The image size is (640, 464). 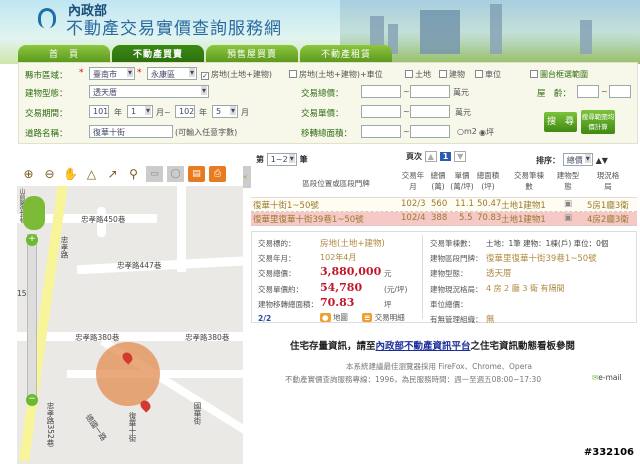 What do you see at coordinates (383, 317) in the screenshot?
I see `transaction-detail-link: ≡ 交易明細` at bounding box center [383, 317].